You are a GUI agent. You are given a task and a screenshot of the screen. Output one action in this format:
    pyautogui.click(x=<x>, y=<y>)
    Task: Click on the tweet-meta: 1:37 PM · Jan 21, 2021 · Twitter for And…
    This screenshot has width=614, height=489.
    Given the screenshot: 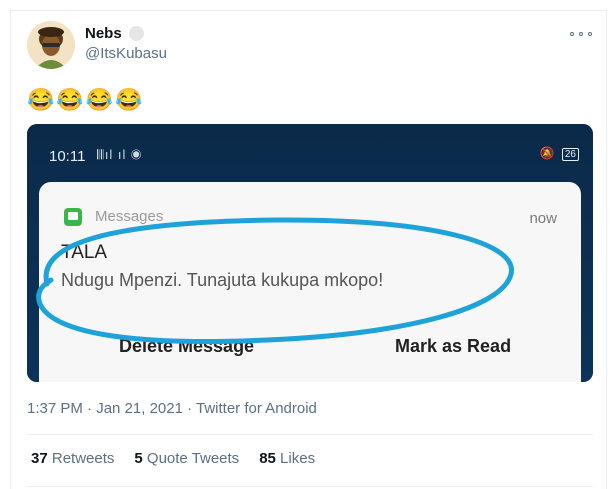 What is the action you would take?
    pyautogui.click(x=172, y=408)
    